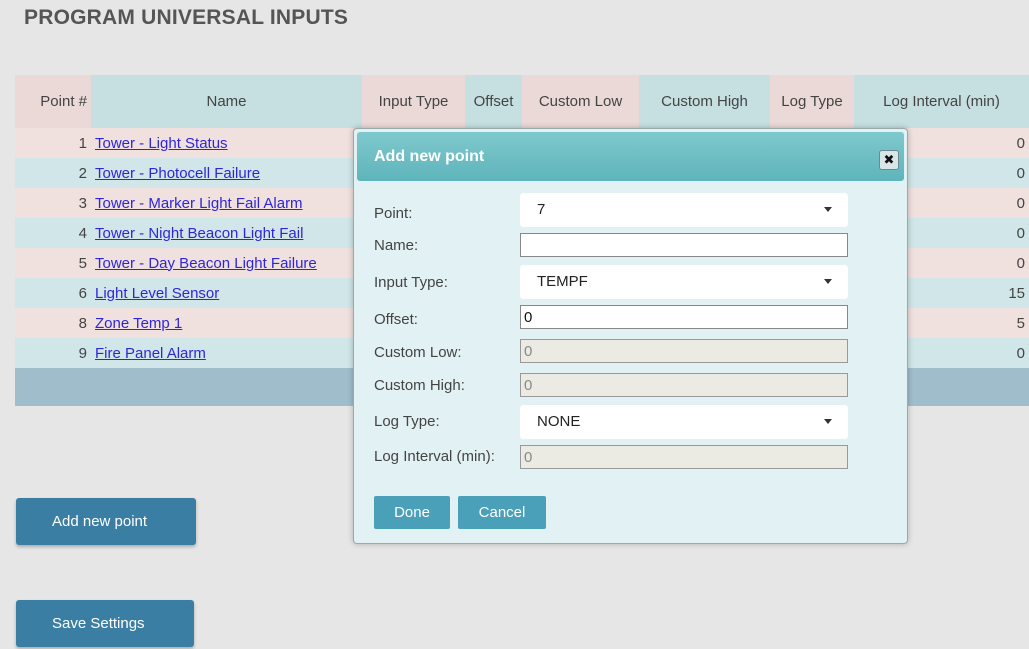 The height and width of the screenshot is (649, 1029). I want to click on point-cell: 4, so click(53, 233).